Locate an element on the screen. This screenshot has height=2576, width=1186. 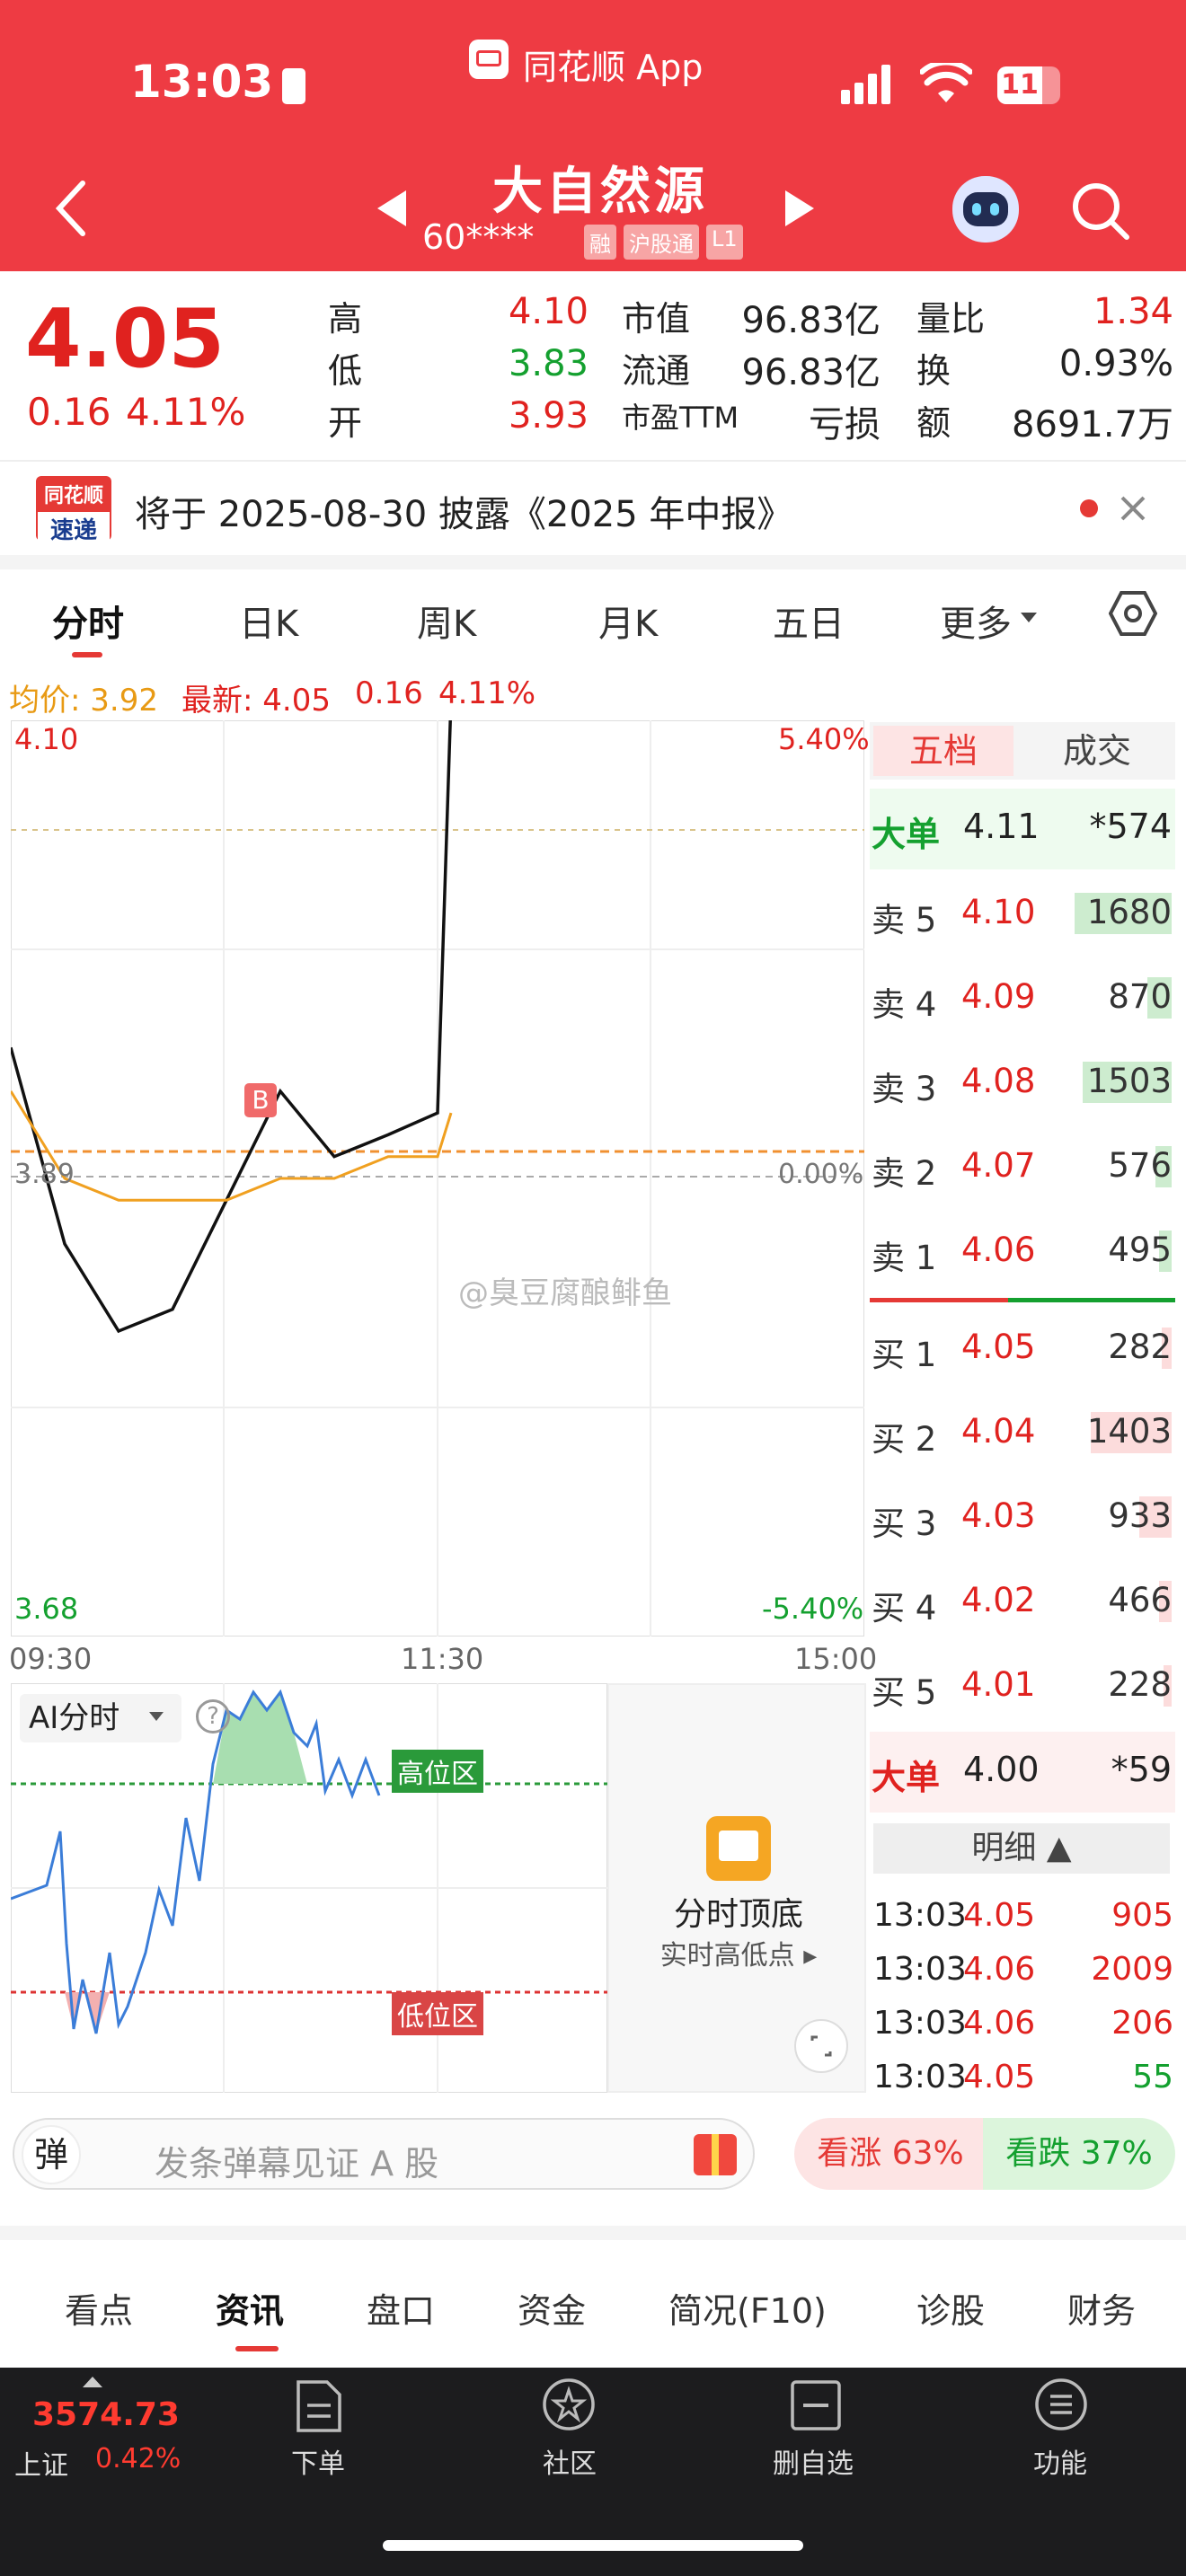
watermark: @臭豆腐酿鲱鱼 is located at coordinates (565, 1293).